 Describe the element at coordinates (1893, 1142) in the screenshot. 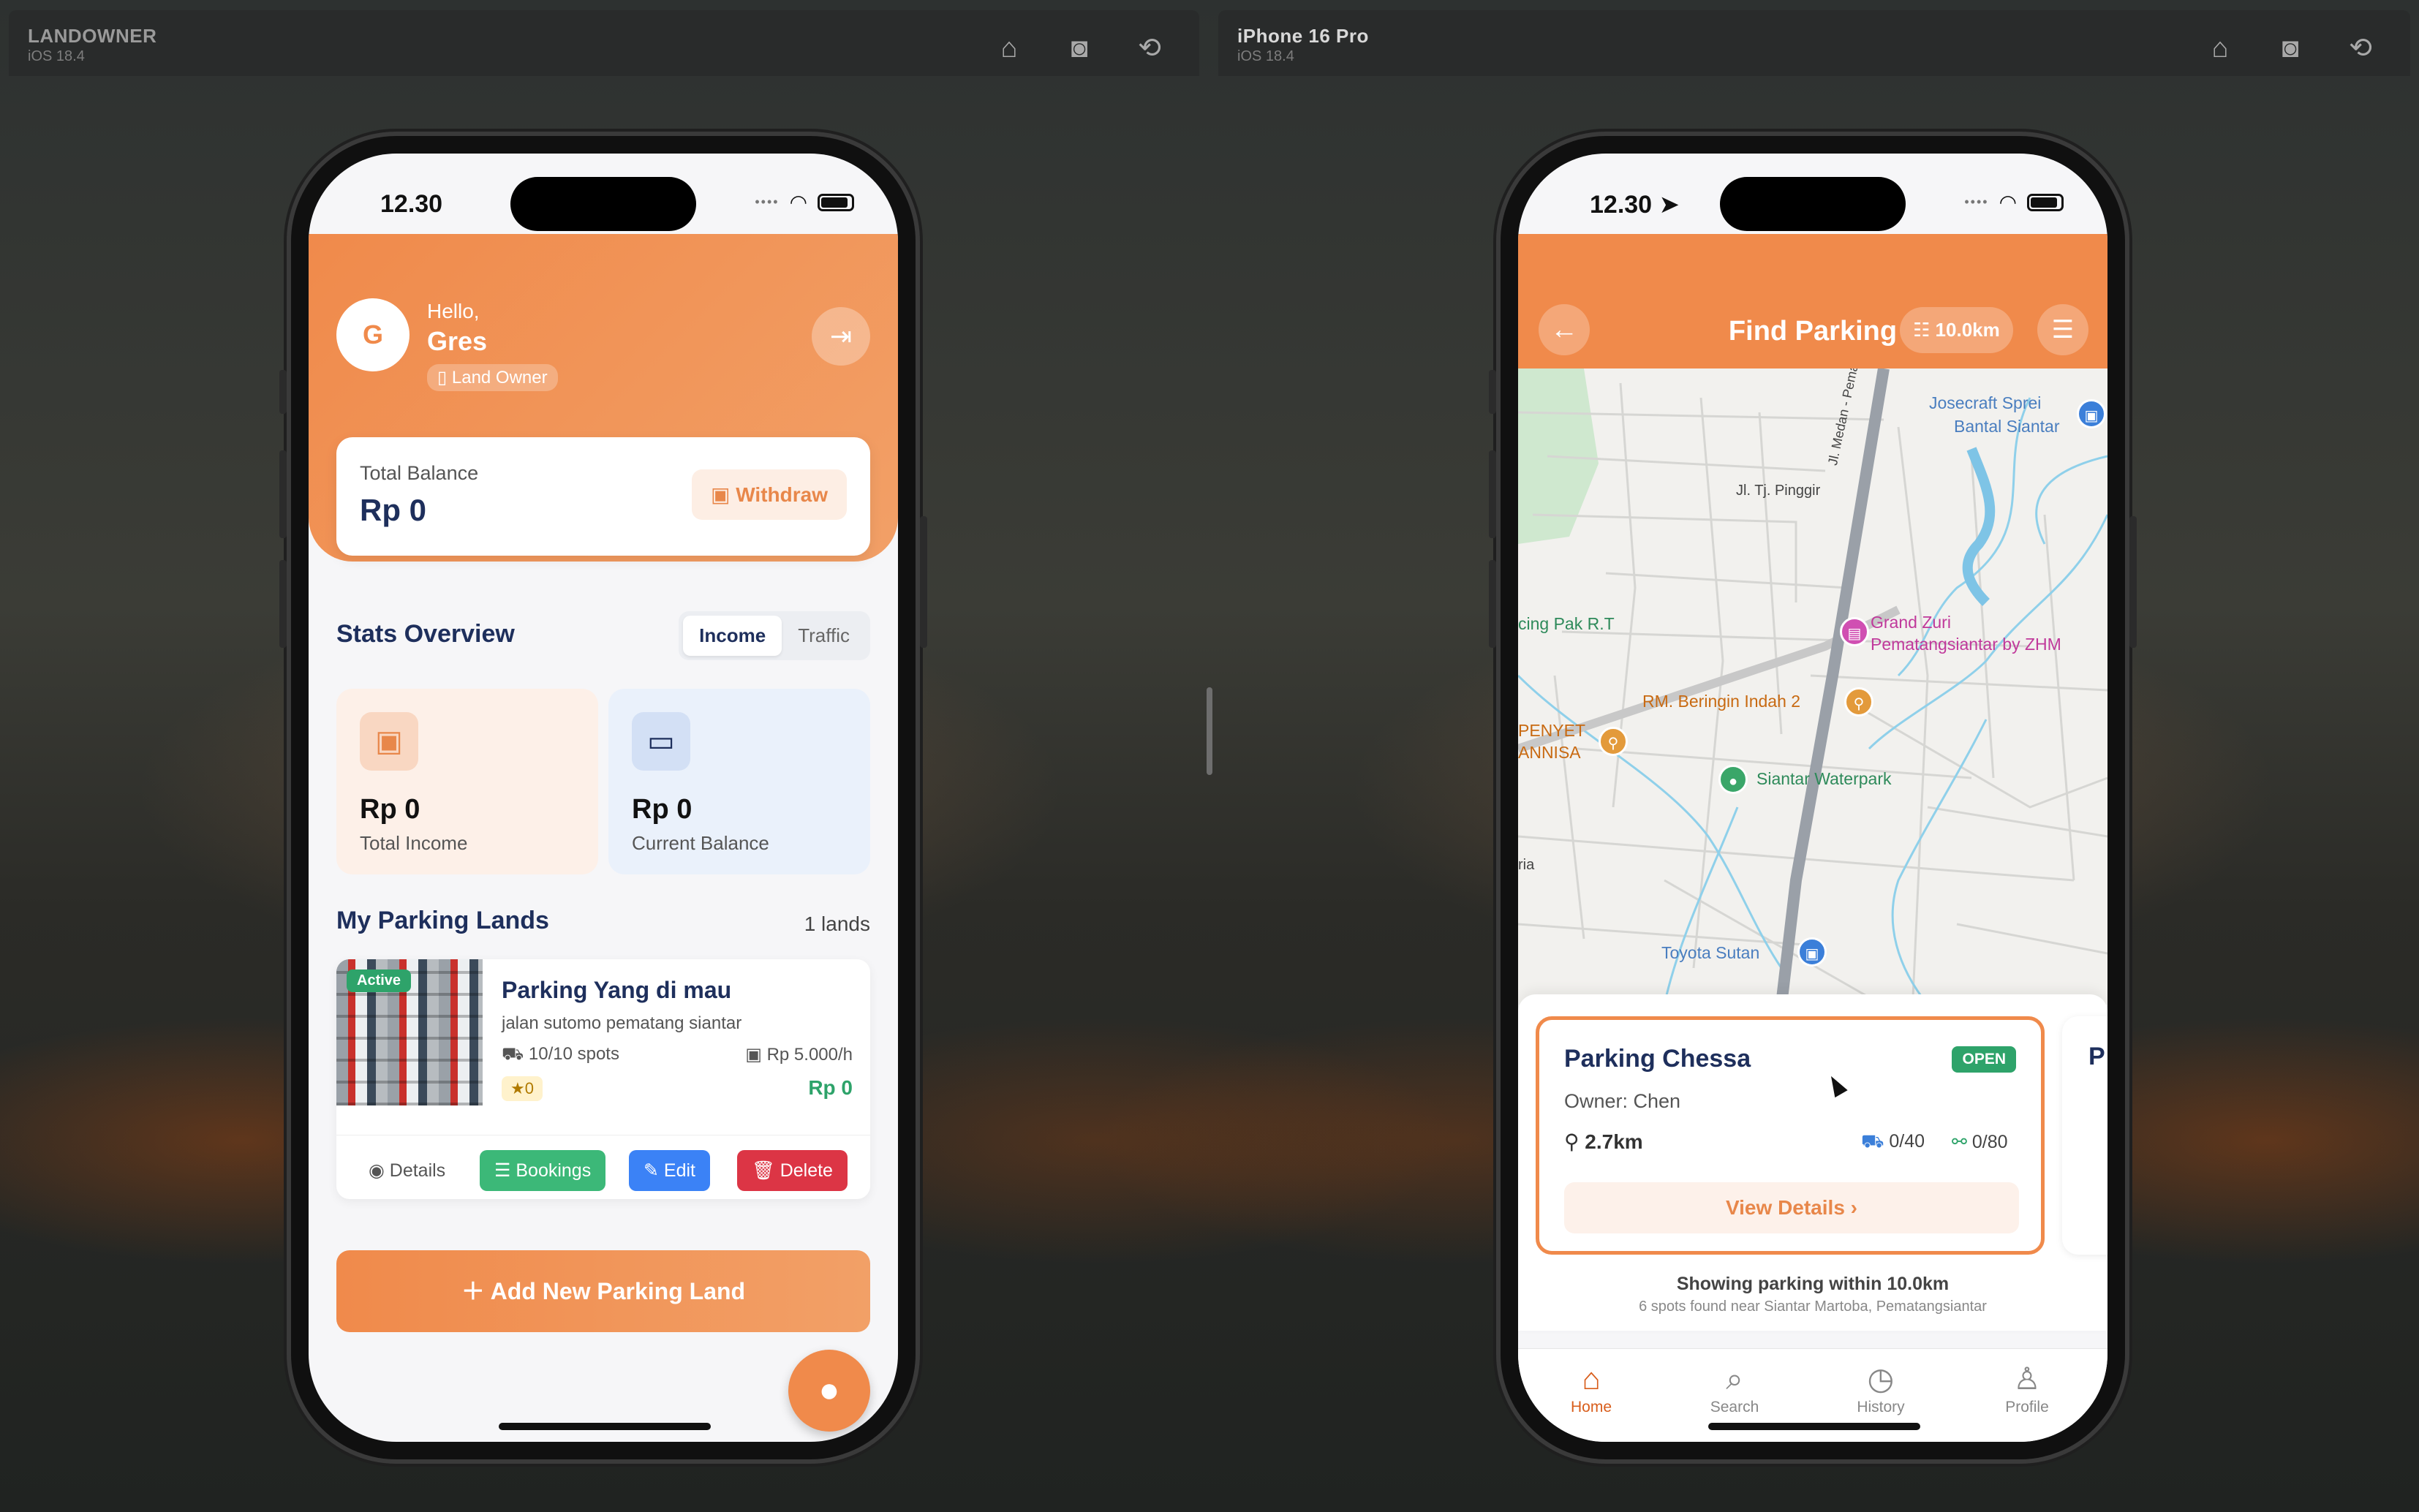

I see `car-slots: ⛟ 0/40` at that location.